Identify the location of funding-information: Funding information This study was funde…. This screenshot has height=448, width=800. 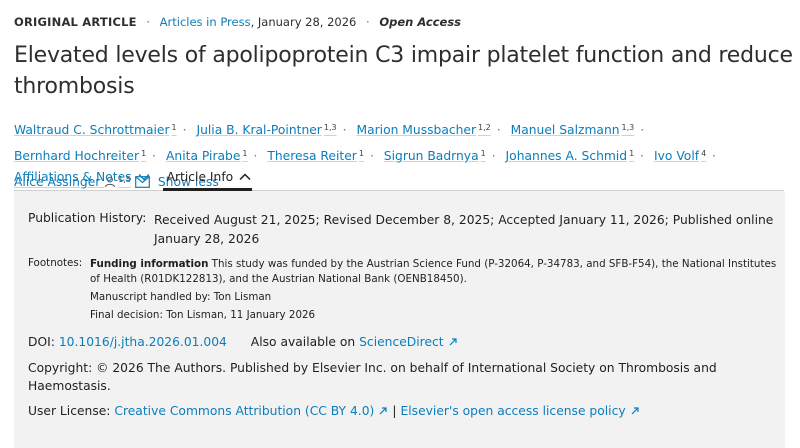
(433, 271).